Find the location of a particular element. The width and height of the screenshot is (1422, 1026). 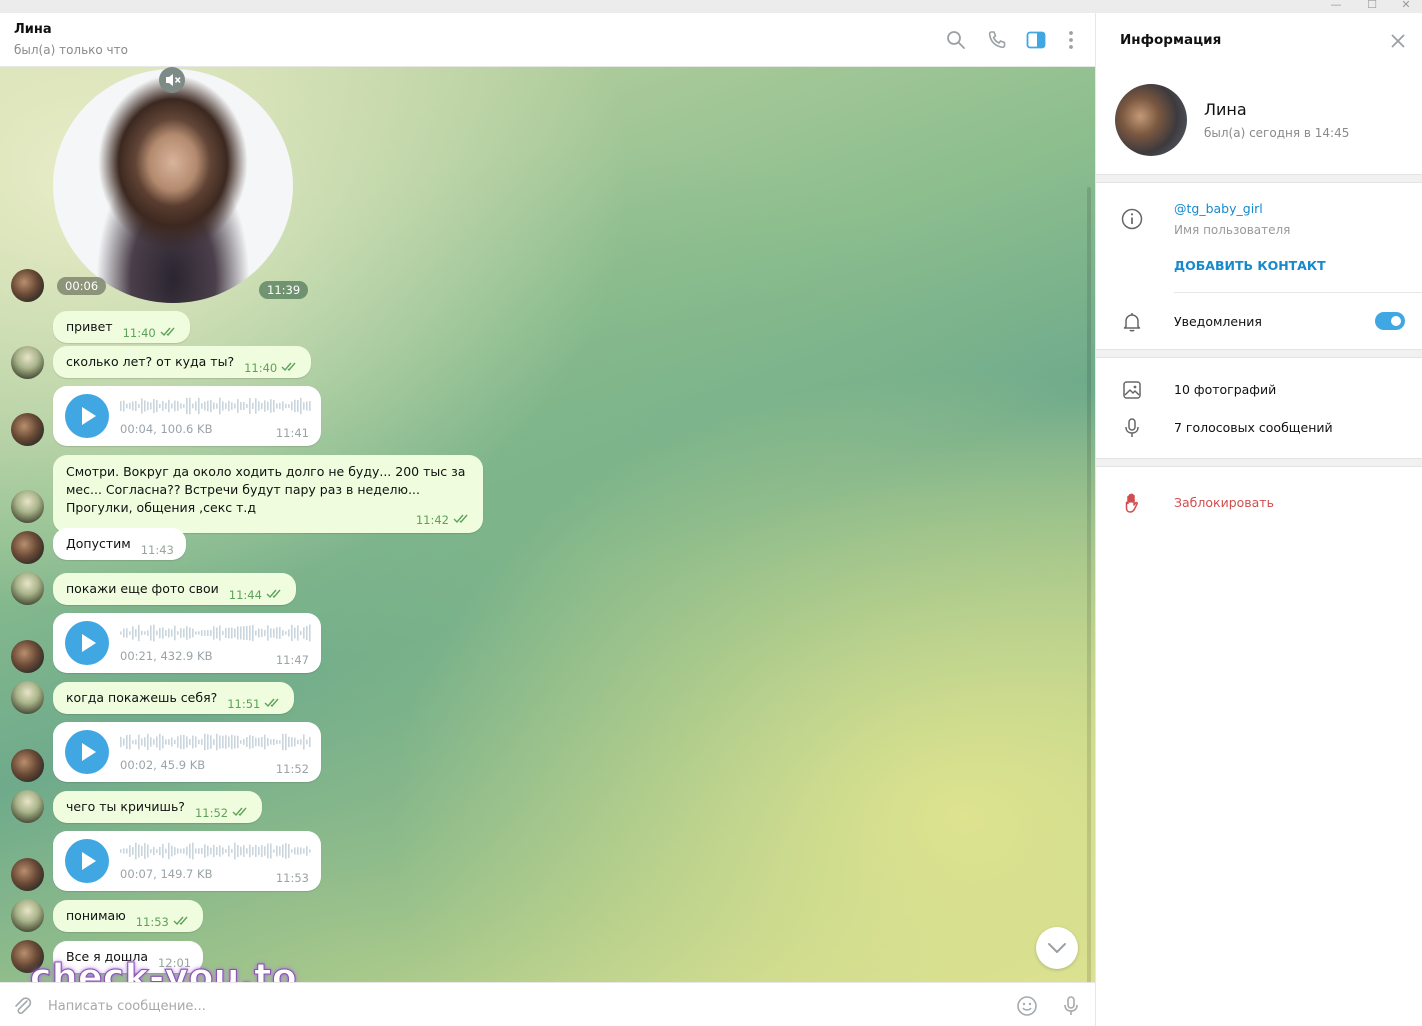

voice-meta: 00:21, 432.9 KB is located at coordinates (166, 656).